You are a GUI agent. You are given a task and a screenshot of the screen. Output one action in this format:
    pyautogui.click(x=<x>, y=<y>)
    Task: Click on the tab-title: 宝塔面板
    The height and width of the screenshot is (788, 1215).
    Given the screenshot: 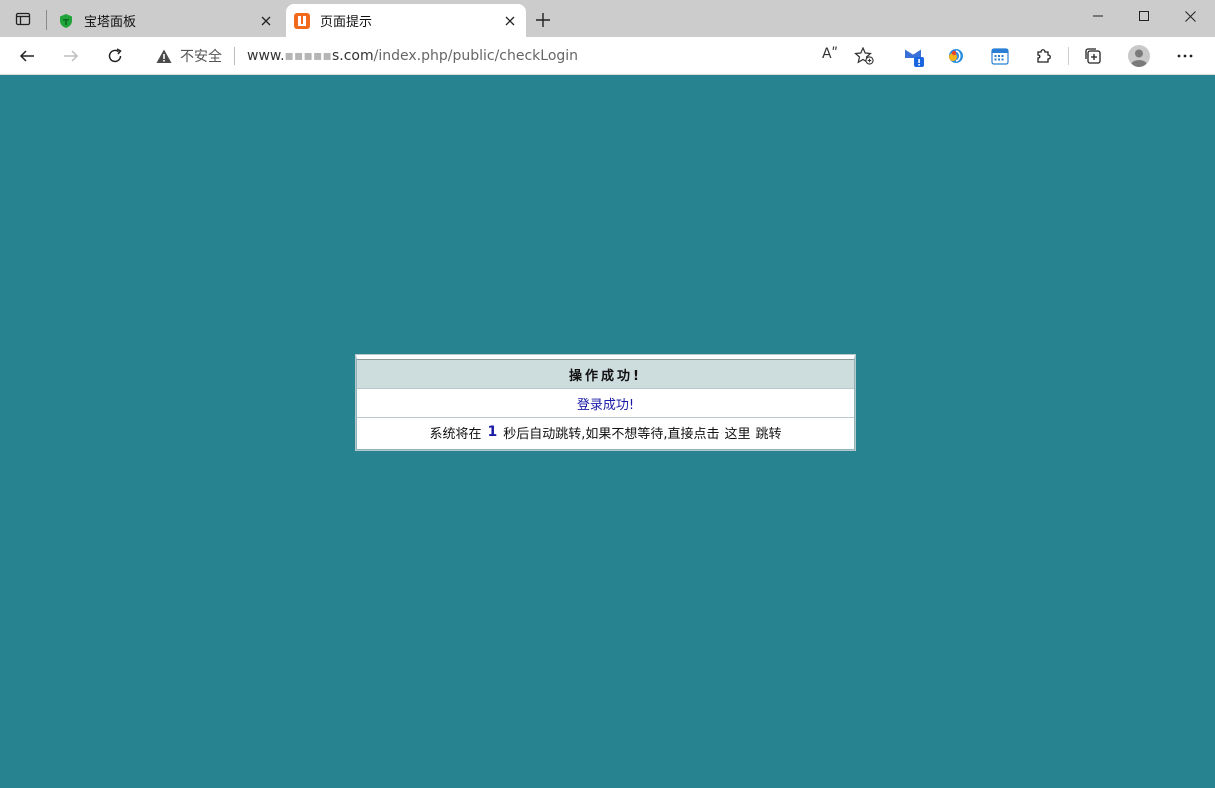 What is the action you would take?
    pyautogui.click(x=110, y=22)
    